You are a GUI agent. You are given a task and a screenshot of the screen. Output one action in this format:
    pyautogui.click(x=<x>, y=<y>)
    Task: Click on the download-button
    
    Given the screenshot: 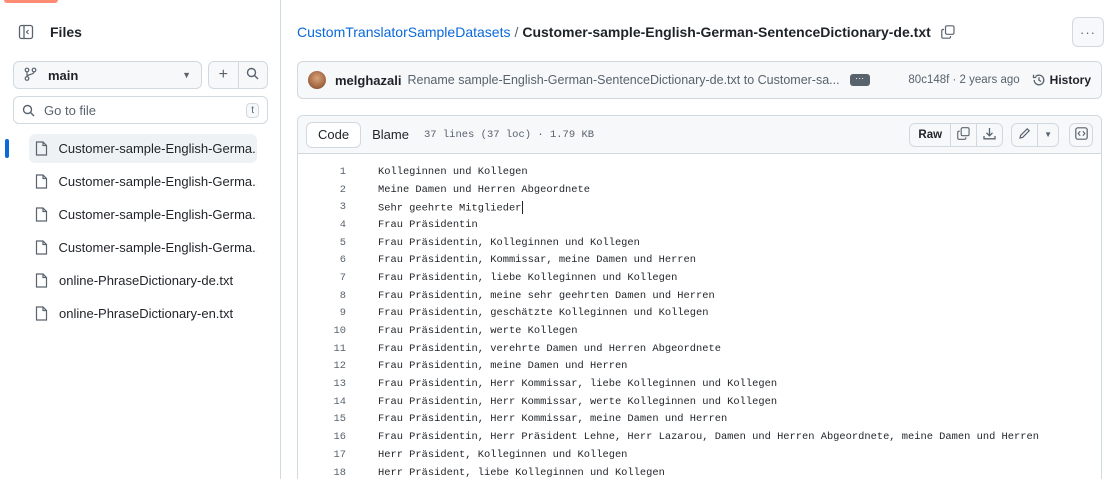 What is the action you would take?
    pyautogui.click(x=989, y=135)
    